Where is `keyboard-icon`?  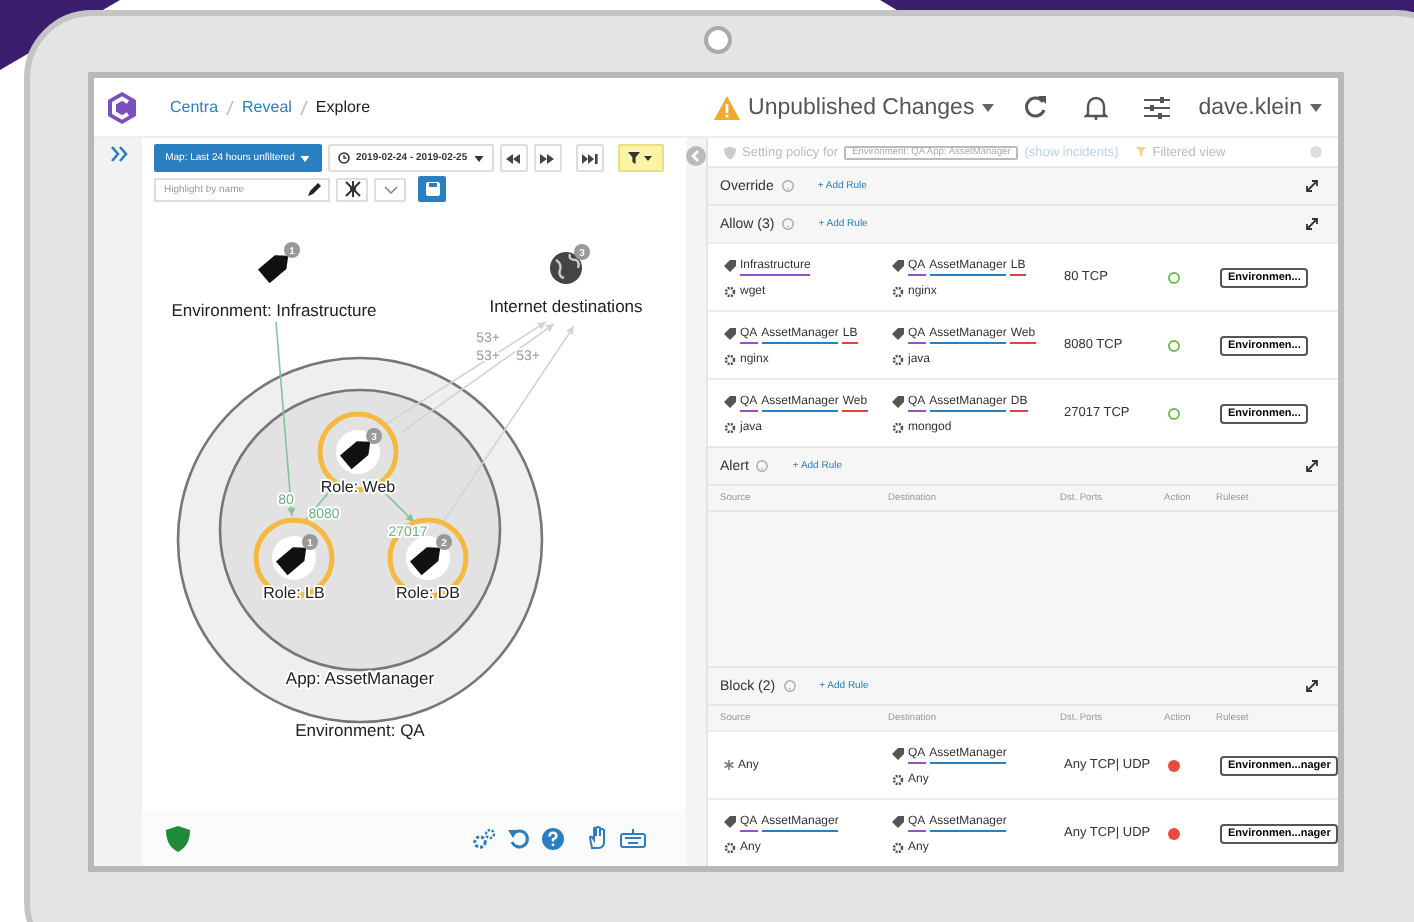 keyboard-icon is located at coordinates (633, 838).